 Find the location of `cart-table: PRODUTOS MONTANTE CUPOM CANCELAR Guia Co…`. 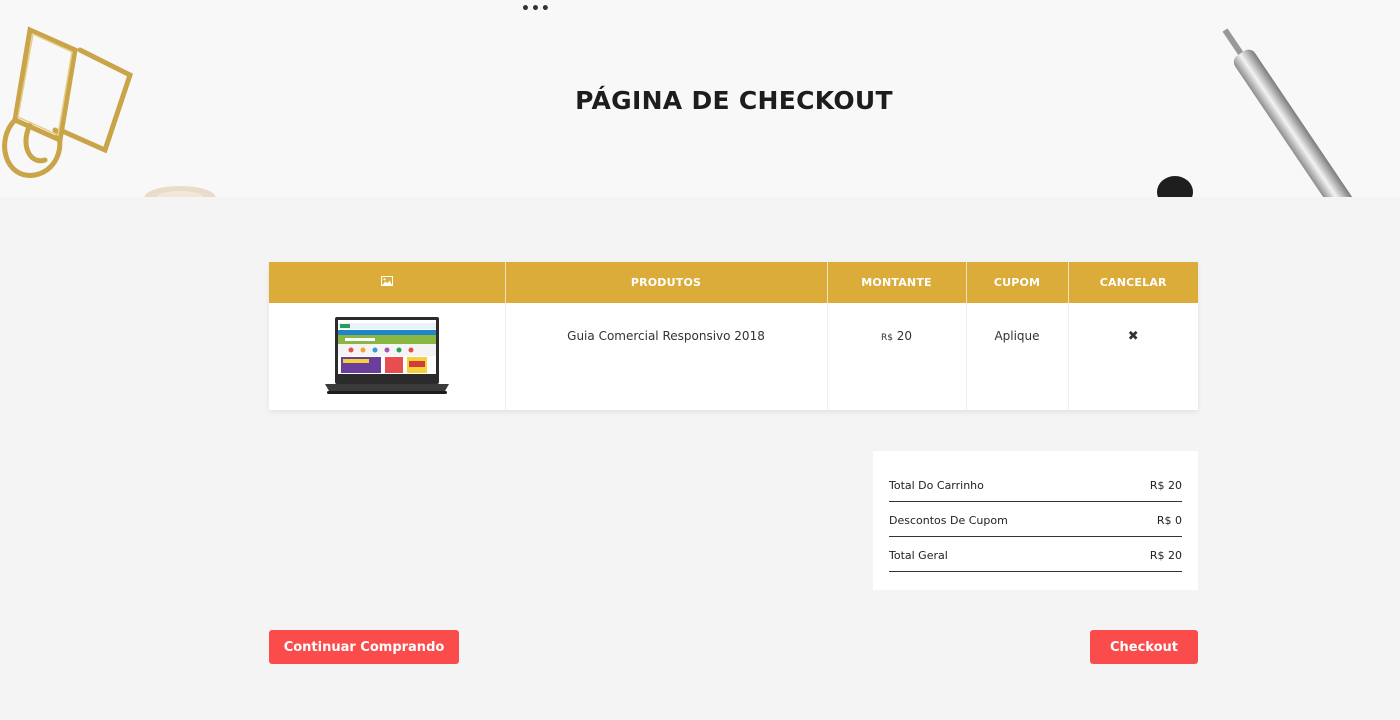

cart-table: PRODUTOS MONTANTE CUPOM CANCELAR Guia Co… is located at coordinates (733, 336).